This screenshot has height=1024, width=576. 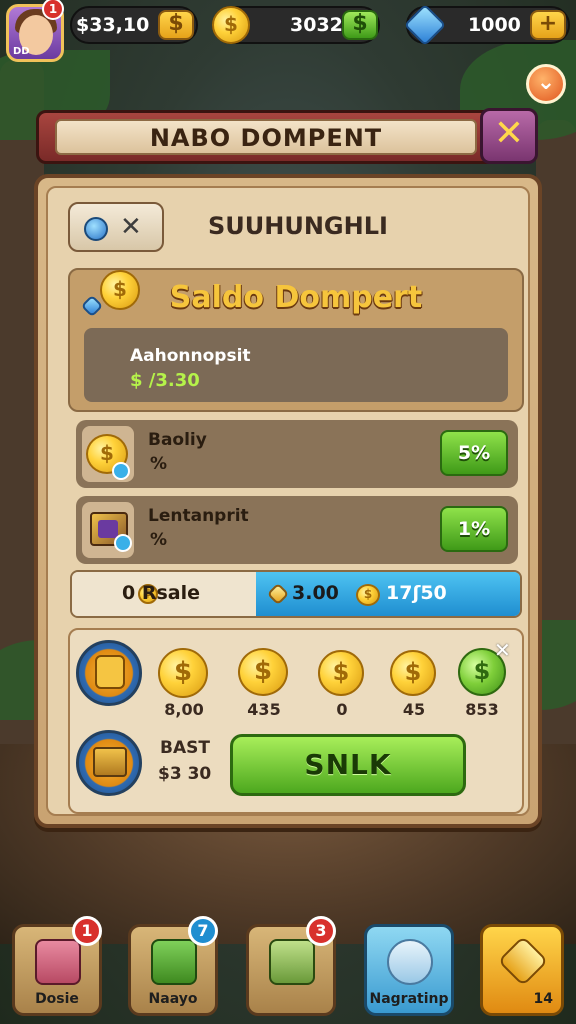 I want to click on list-item: $ Baoliy % 5%, so click(x=297, y=454).